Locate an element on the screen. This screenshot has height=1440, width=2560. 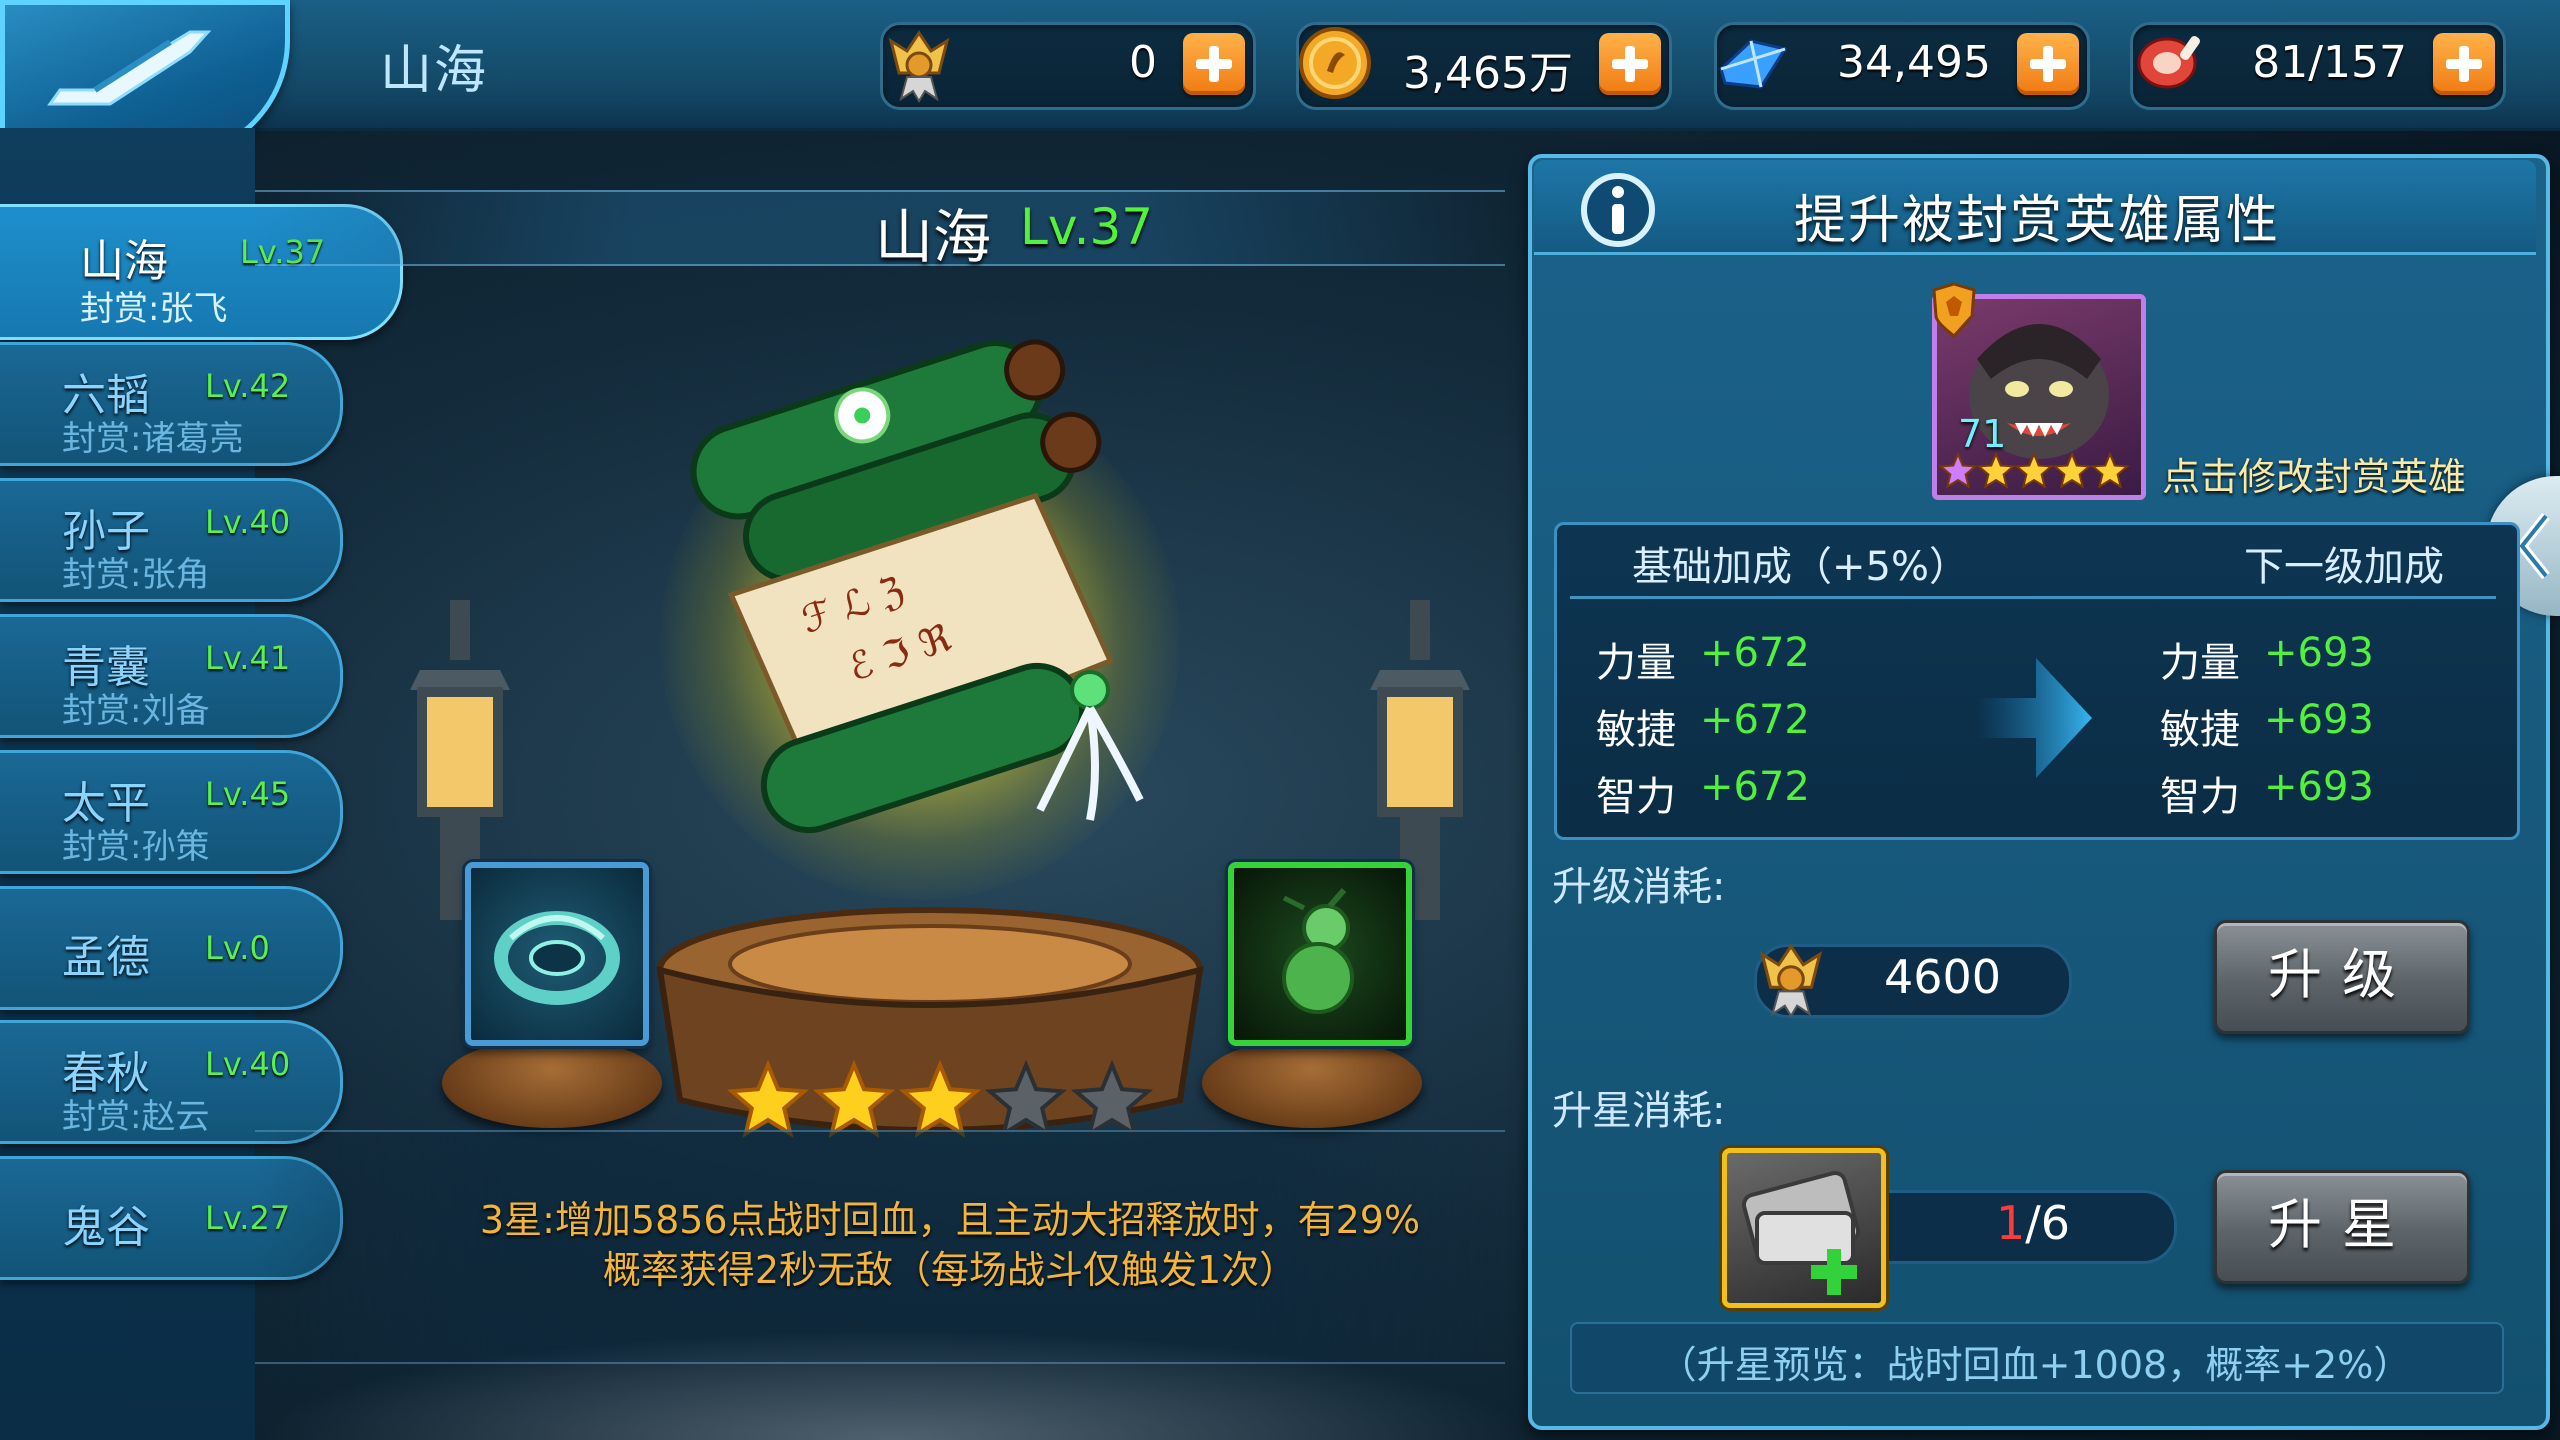
skill-desc-line2: 概率获得2秒无敌（每场战斗仅触发1次） is located at coordinates (950, 1270).